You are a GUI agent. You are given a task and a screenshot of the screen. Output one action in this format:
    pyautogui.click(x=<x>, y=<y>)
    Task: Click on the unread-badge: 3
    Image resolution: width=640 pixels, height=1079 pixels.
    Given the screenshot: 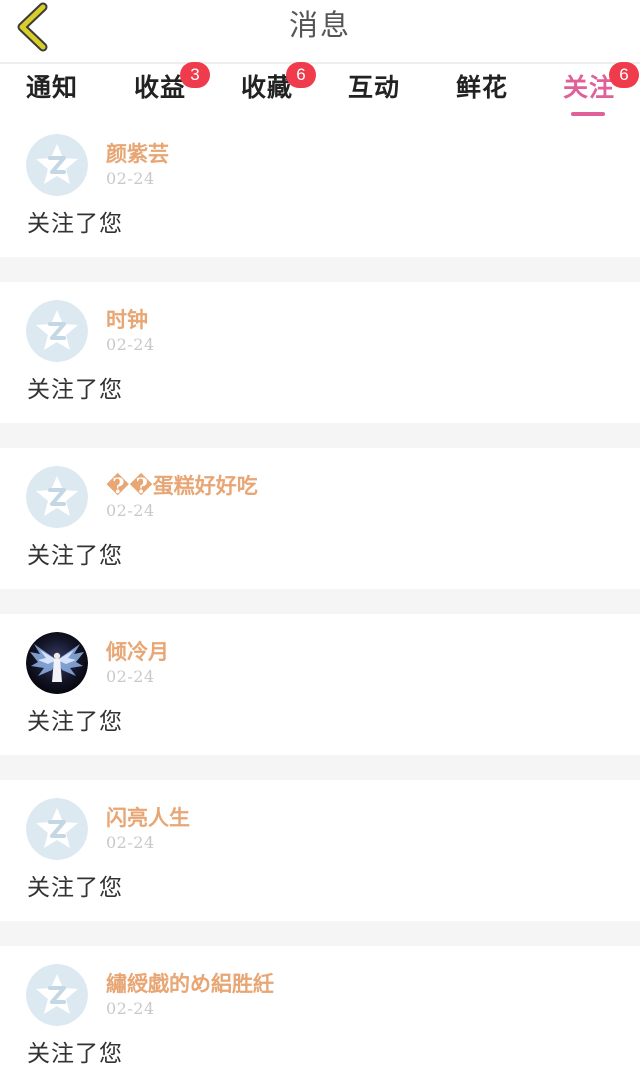 What is the action you would take?
    pyautogui.click(x=195, y=75)
    